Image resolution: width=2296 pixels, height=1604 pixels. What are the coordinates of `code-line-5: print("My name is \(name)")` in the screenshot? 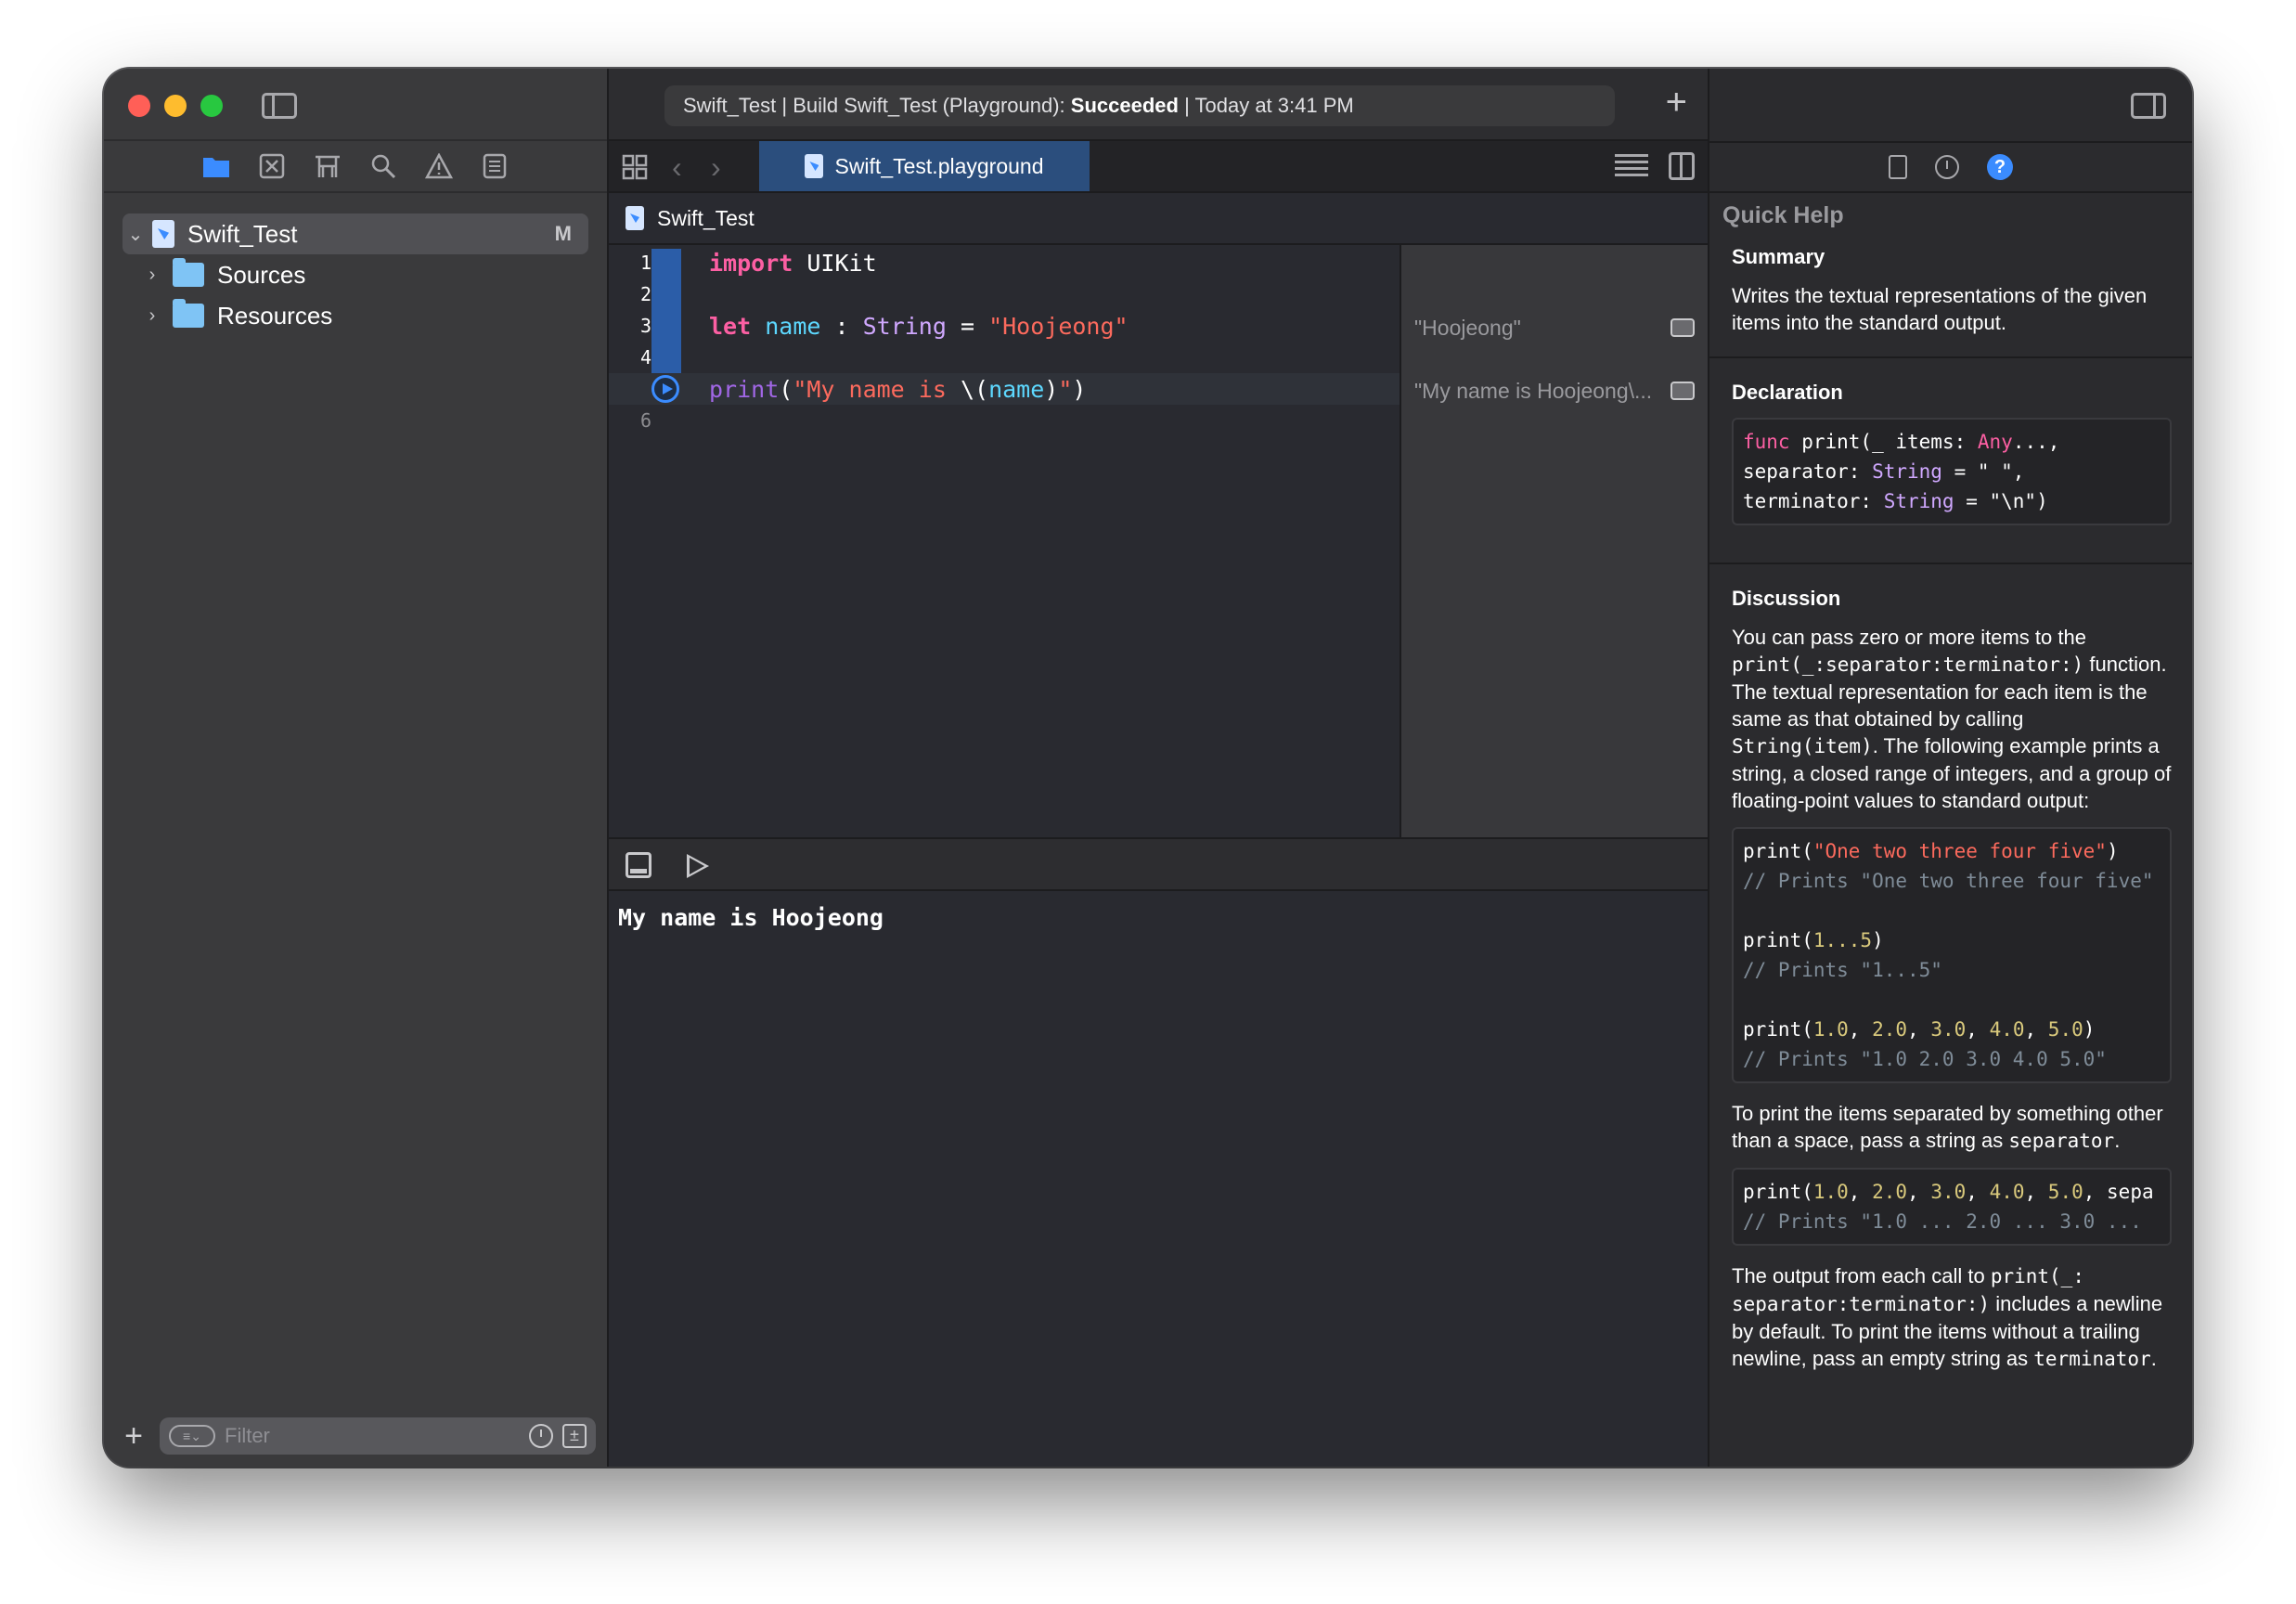 It's located at (1004, 389).